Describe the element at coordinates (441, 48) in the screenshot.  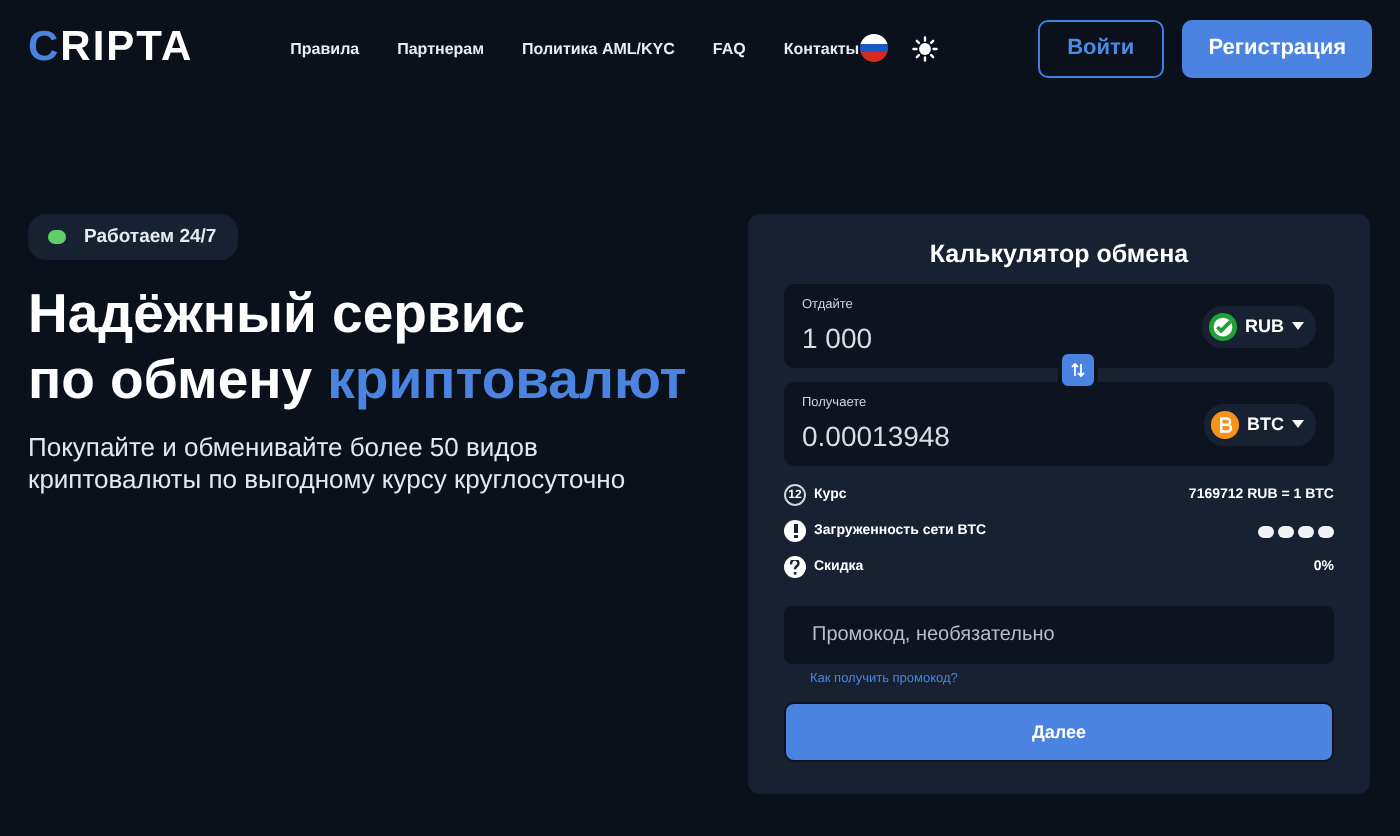
I see `nav-link: Партнерам` at that location.